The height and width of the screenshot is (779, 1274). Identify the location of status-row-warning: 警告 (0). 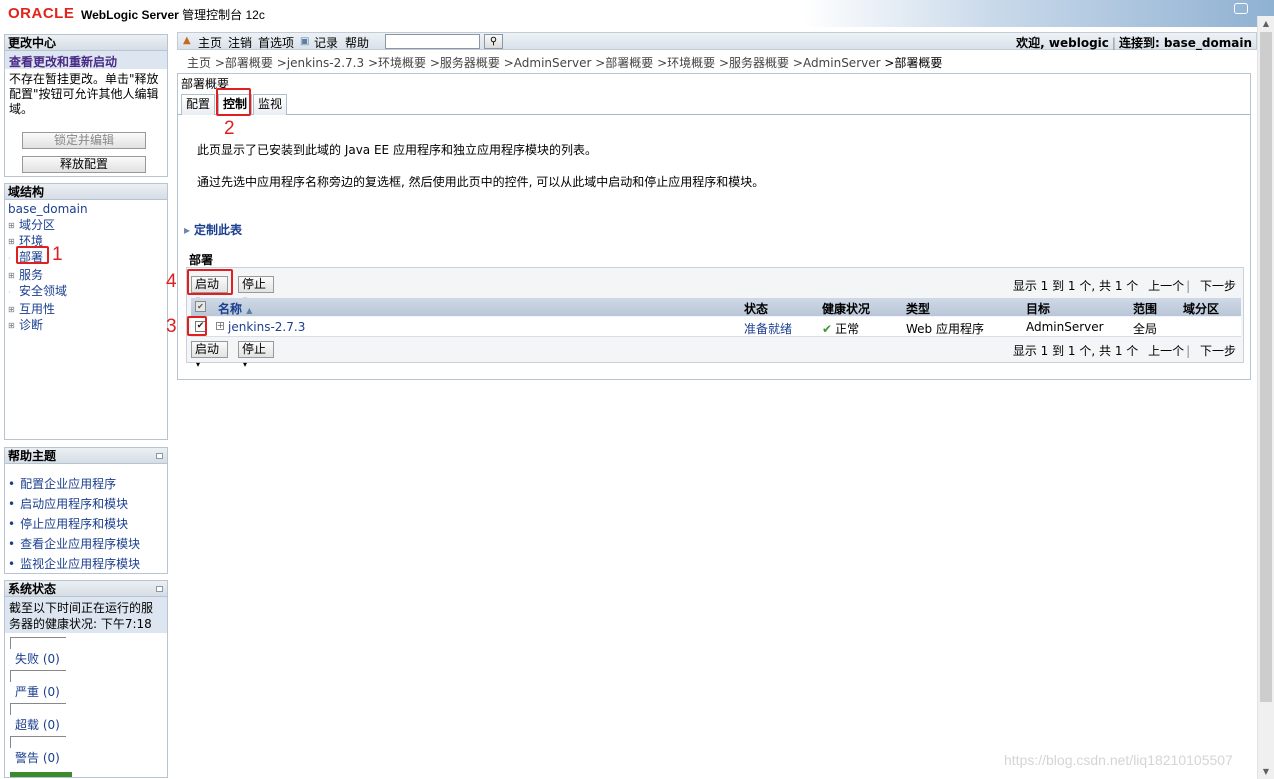
(86, 748).